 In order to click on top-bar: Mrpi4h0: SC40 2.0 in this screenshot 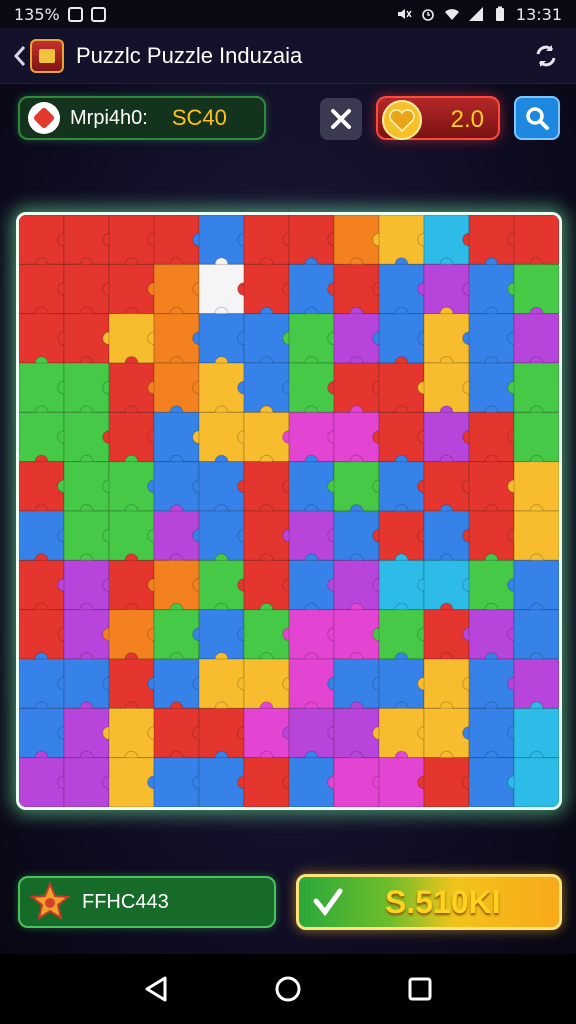, I will do `click(288, 118)`.